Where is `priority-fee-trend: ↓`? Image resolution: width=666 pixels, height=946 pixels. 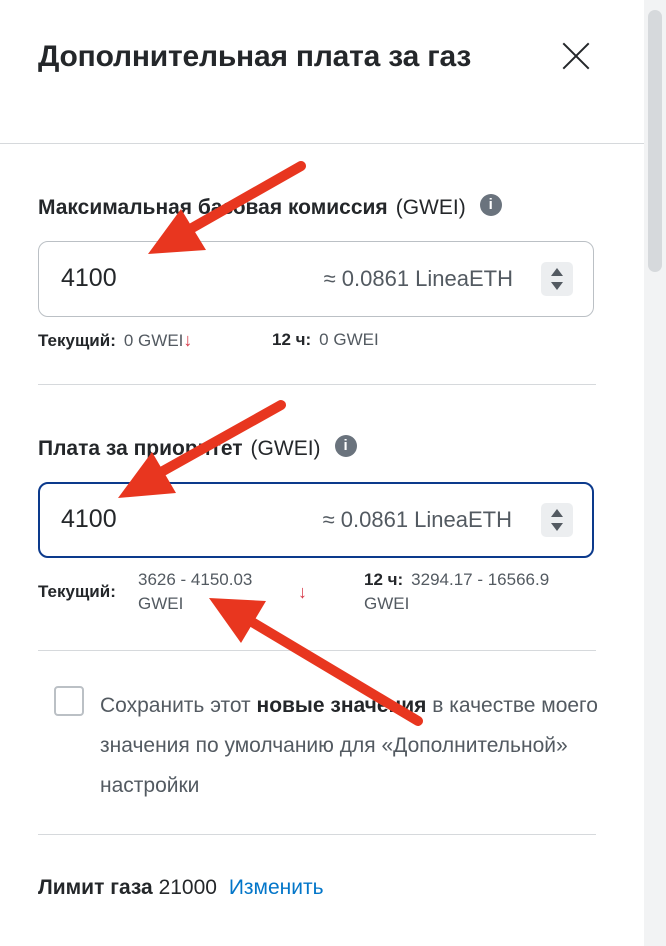
priority-fee-trend: ↓ is located at coordinates (302, 592).